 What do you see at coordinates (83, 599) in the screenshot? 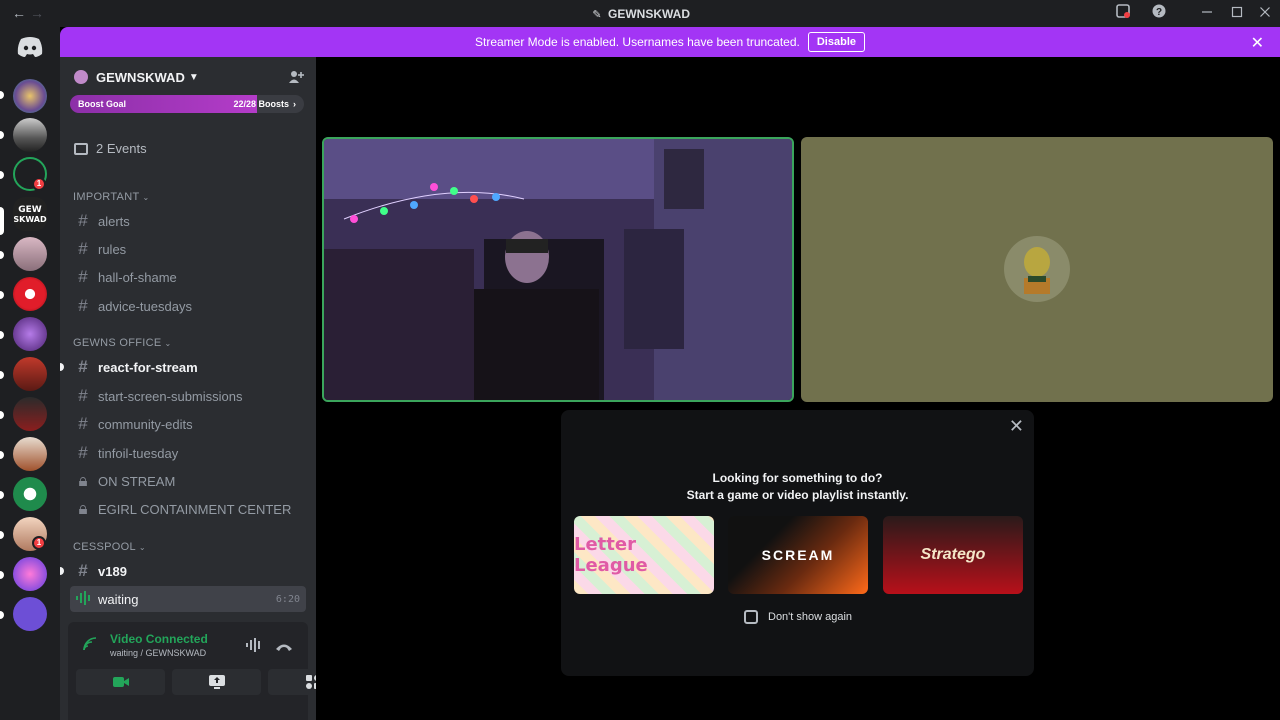
I see `voice-activity-icon` at bounding box center [83, 599].